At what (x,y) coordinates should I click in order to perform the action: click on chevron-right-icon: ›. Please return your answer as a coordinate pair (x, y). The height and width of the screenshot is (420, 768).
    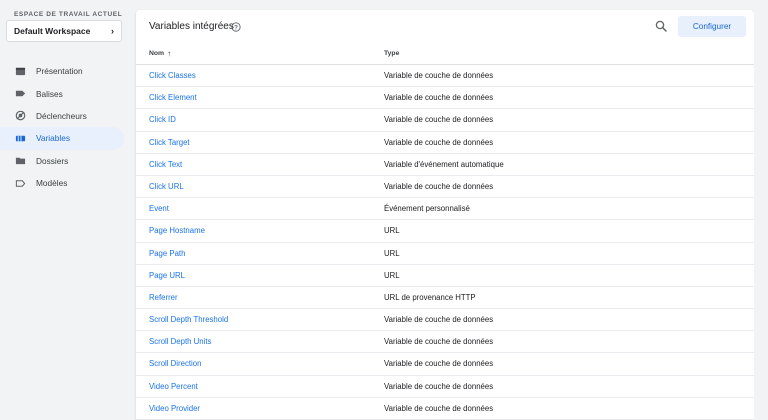
    Looking at the image, I should click on (112, 31).